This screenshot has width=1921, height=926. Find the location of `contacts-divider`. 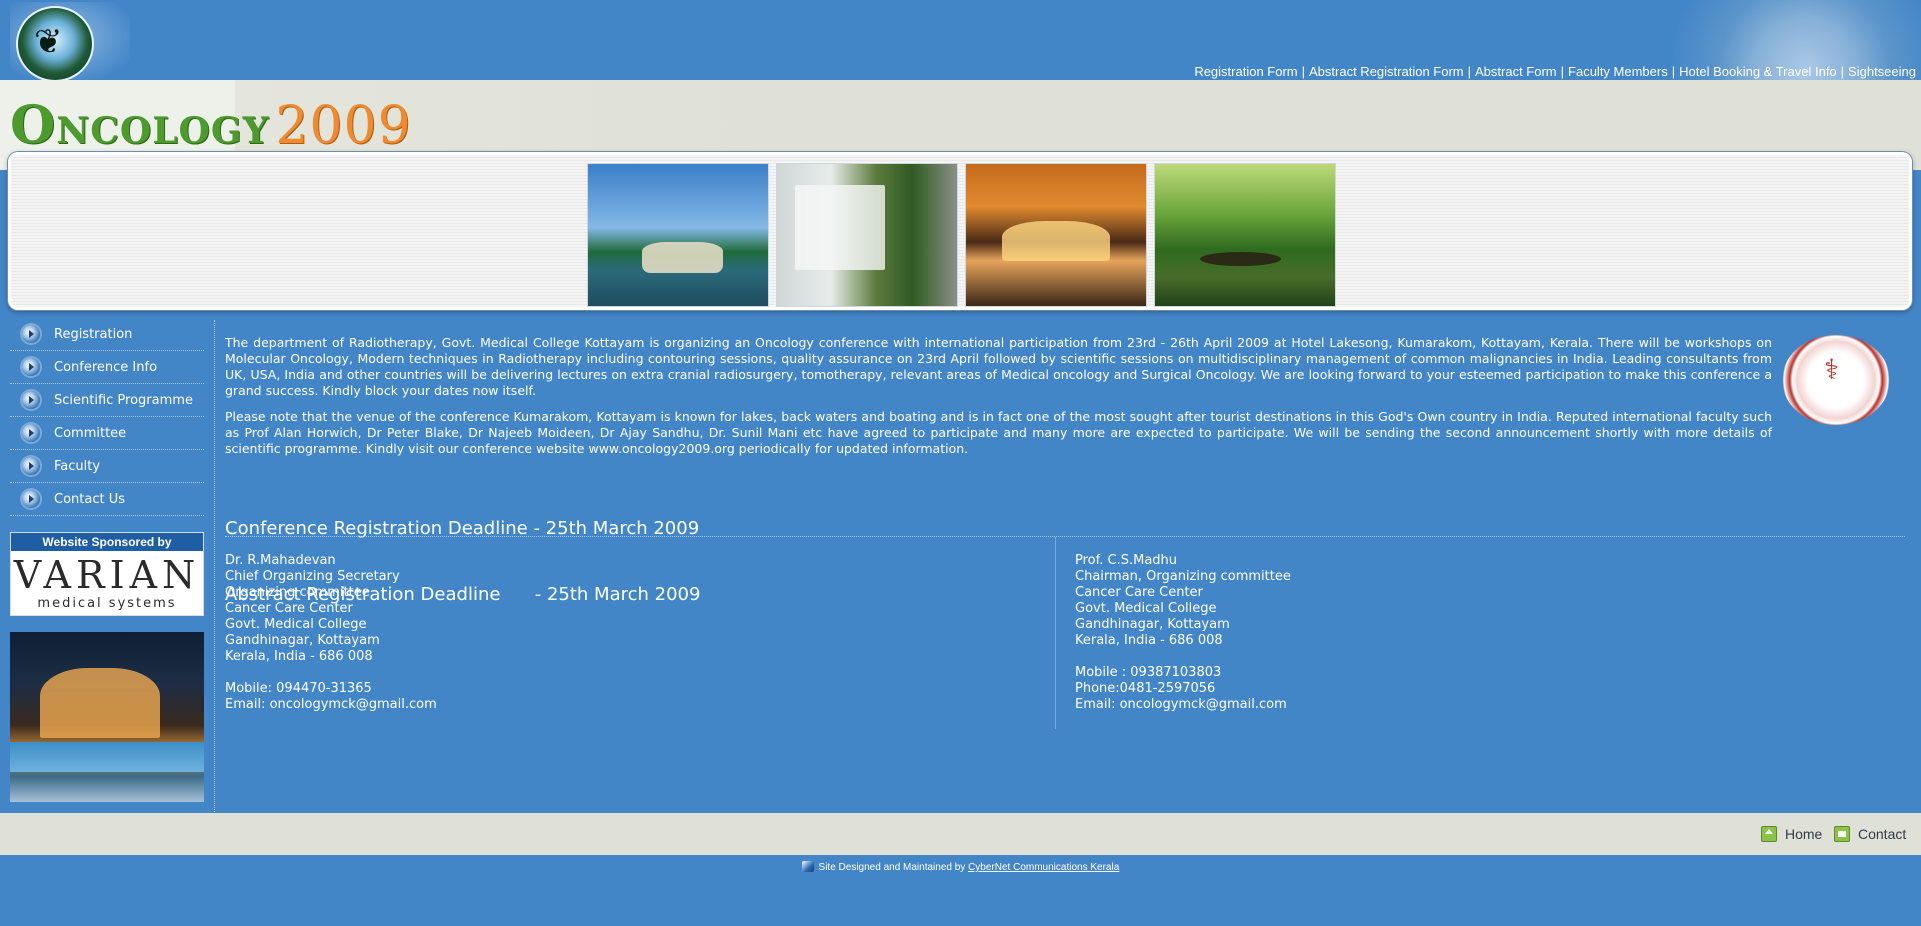

contacts-divider is located at coordinates (1055, 633).